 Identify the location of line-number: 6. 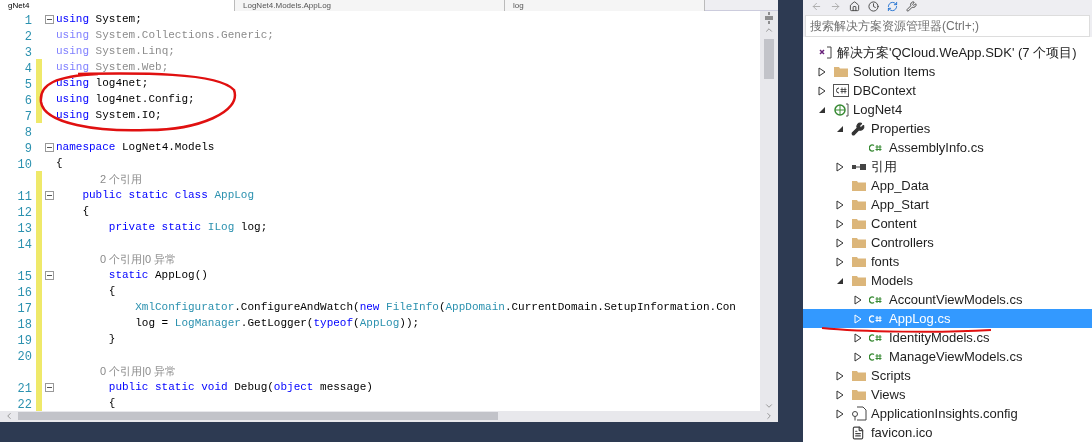
(28, 101).